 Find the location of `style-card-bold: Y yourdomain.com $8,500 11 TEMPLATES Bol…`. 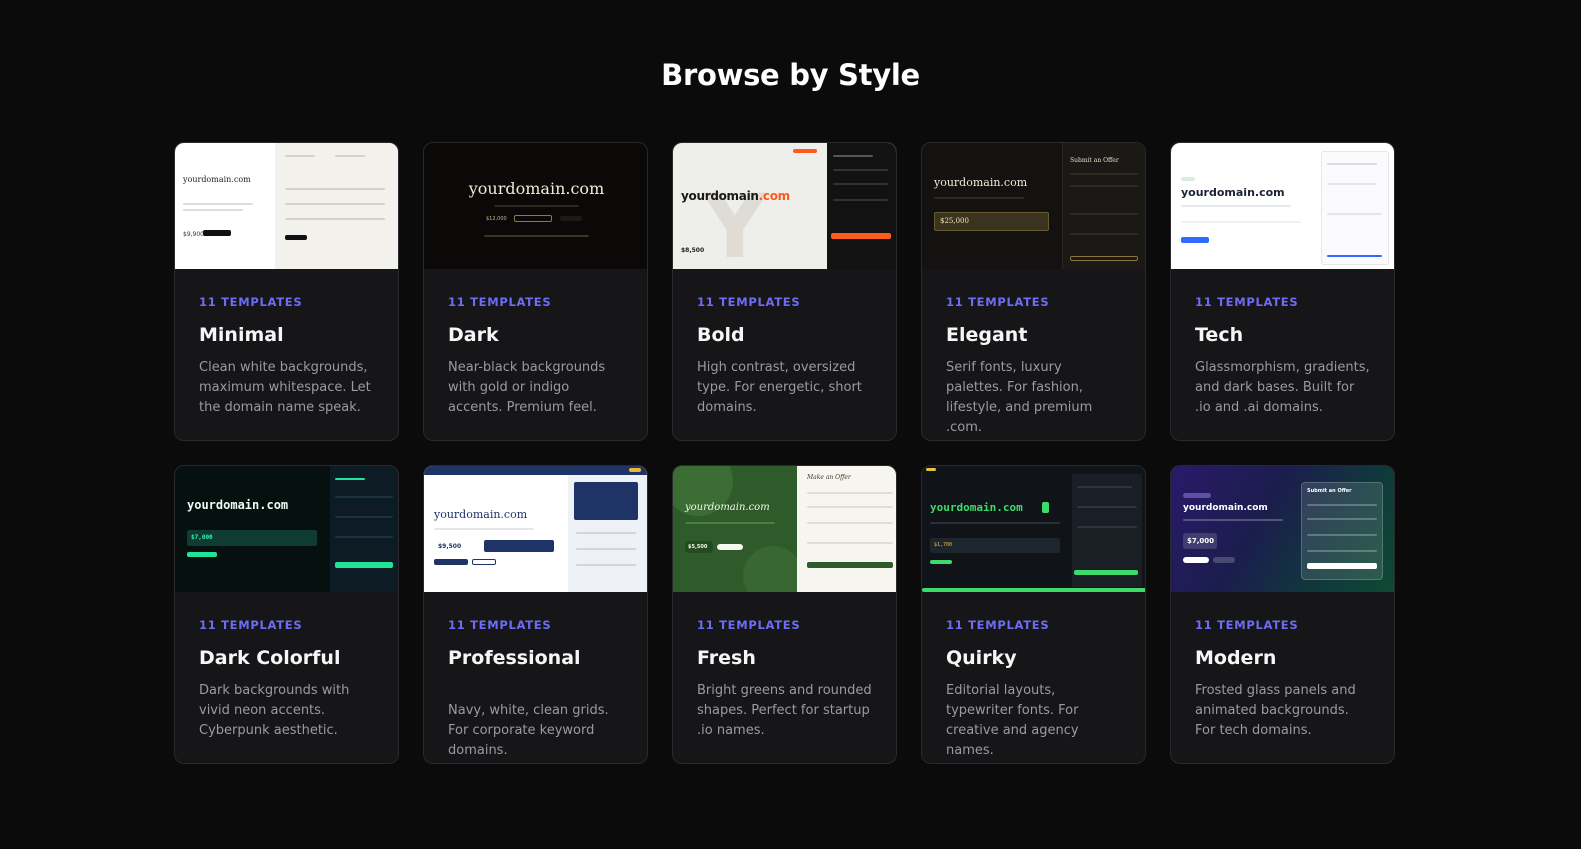

style-card-bold: Y yourdomain.com $8,500 11 TEMPLATES Bol… is located at coordinates (784, 291).